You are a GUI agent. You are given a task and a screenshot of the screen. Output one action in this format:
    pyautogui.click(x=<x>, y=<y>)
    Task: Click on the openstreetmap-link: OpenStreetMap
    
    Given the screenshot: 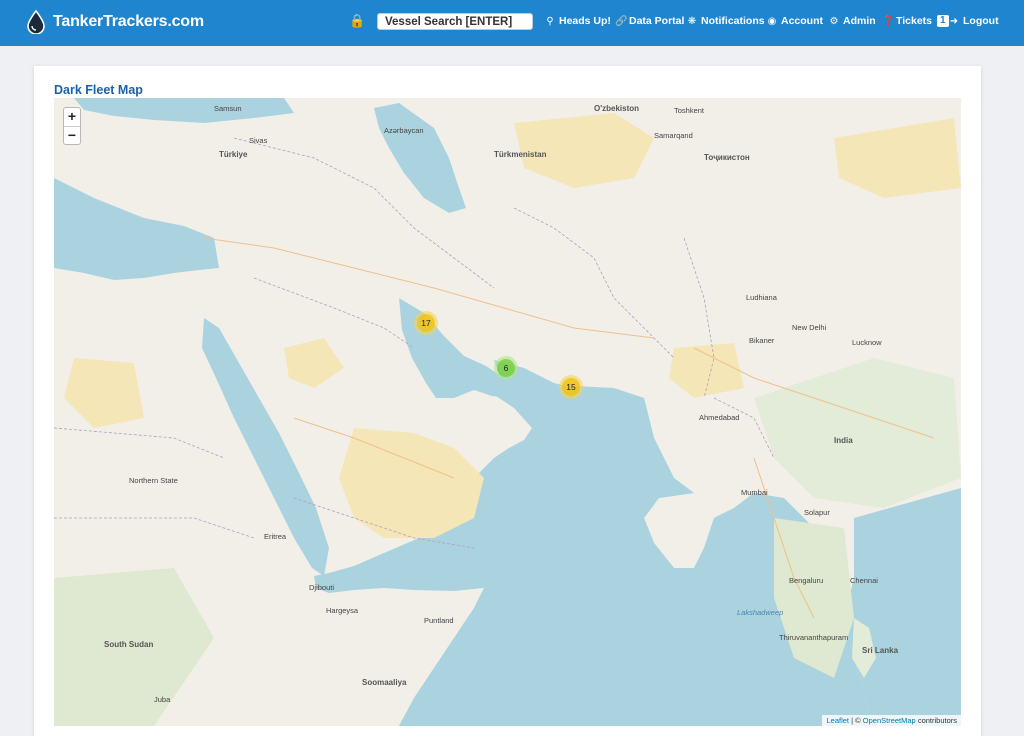 What is the action you would take?
    pyautogui.click(x=889, y=720)
    